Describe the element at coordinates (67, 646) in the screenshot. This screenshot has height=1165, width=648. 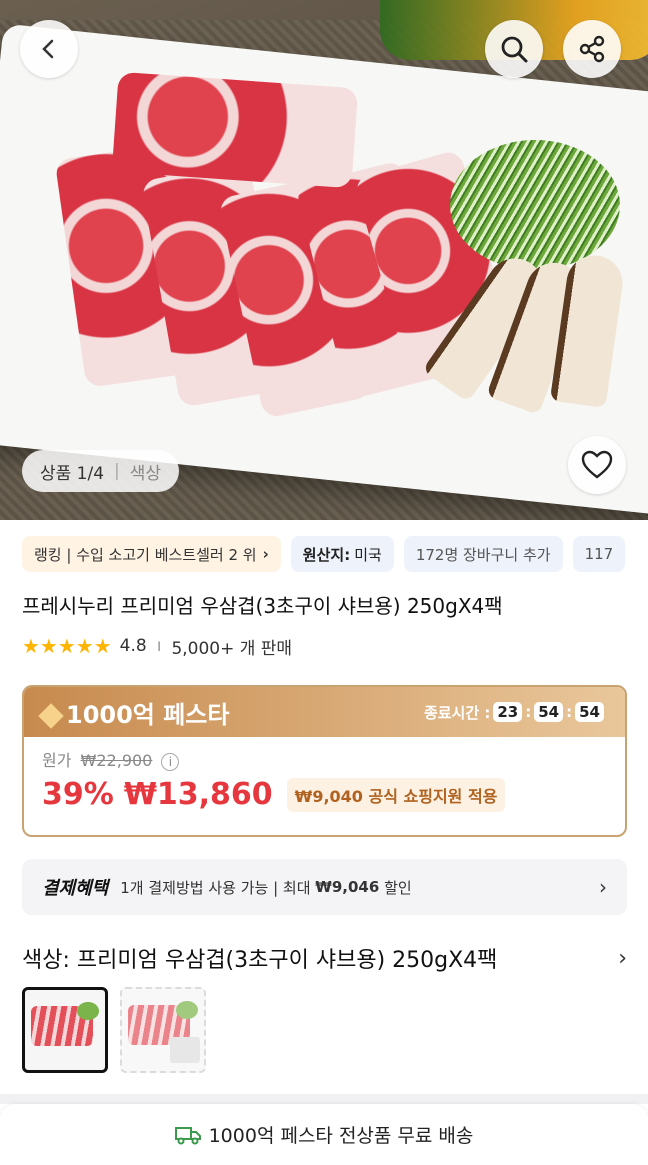
I see `star-rating-icon: ★★★★★` at that location.